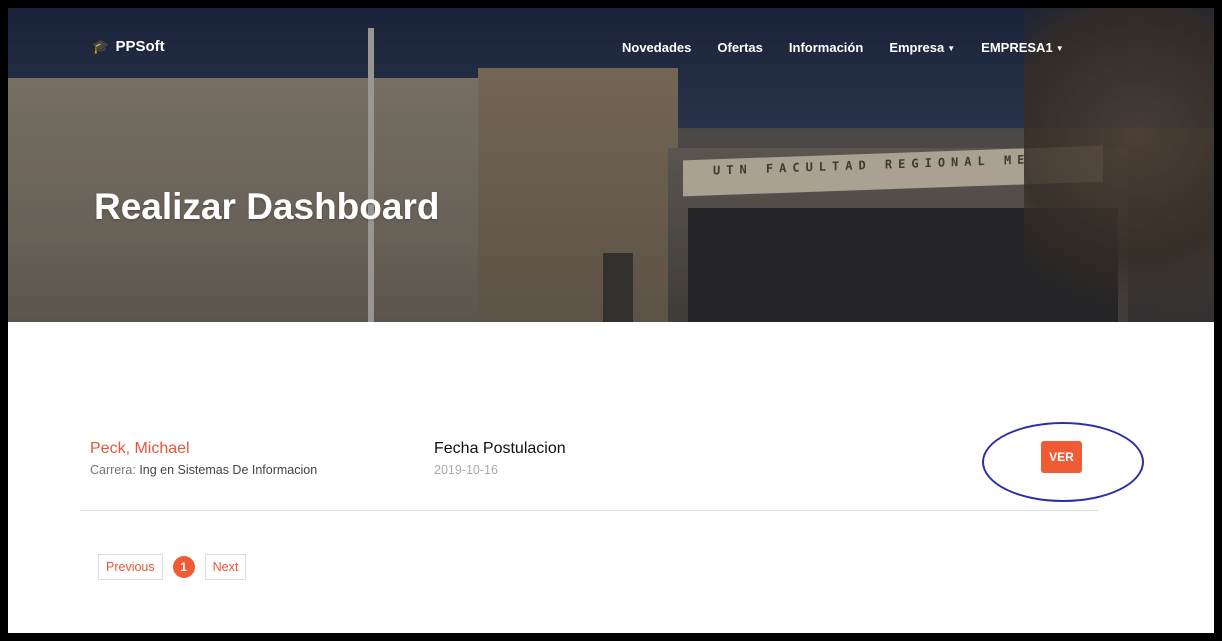 The width and height of the screenshot is (1222, 641). Describe the element at coordinates (267, 206) in the screenshot. I see `page-title: Realizar Dashboard` at that location.